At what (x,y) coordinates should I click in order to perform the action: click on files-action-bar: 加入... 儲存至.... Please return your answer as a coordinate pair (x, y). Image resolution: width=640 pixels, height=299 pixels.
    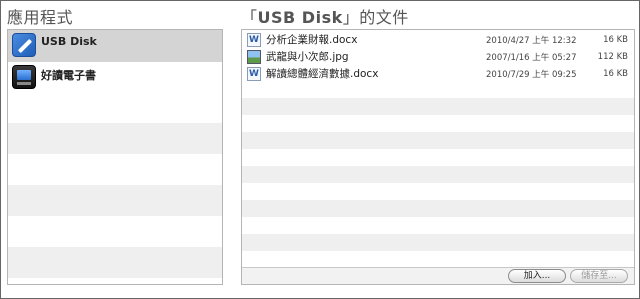
    Looking at the image, I should click on (438, 275).